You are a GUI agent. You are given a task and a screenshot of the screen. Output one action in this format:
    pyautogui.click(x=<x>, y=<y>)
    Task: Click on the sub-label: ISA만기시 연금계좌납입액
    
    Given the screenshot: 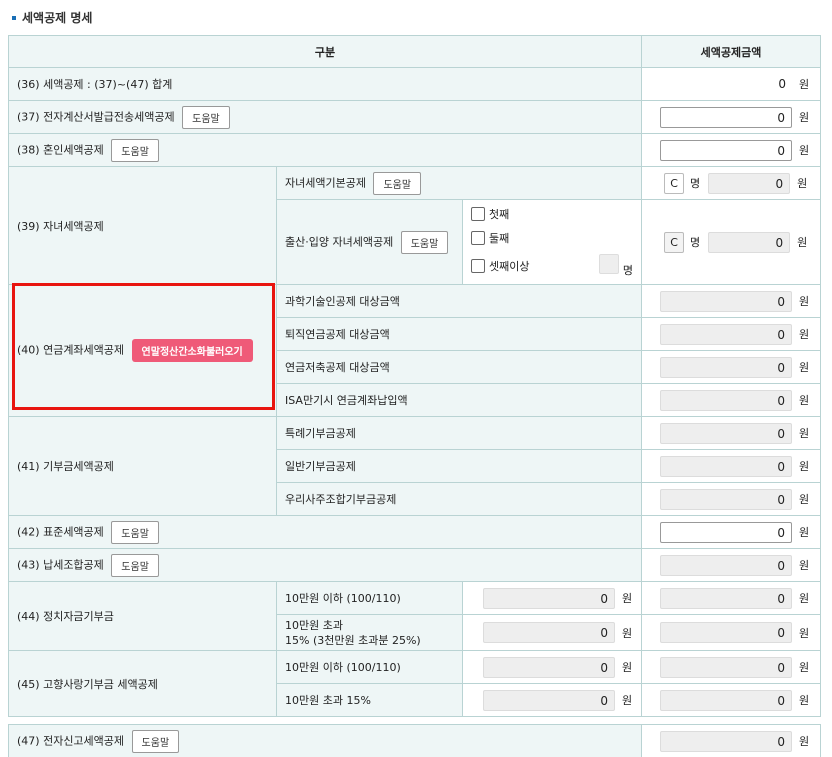 What is the action you would take?
    pyautogui.click(x=346, y=400)
    